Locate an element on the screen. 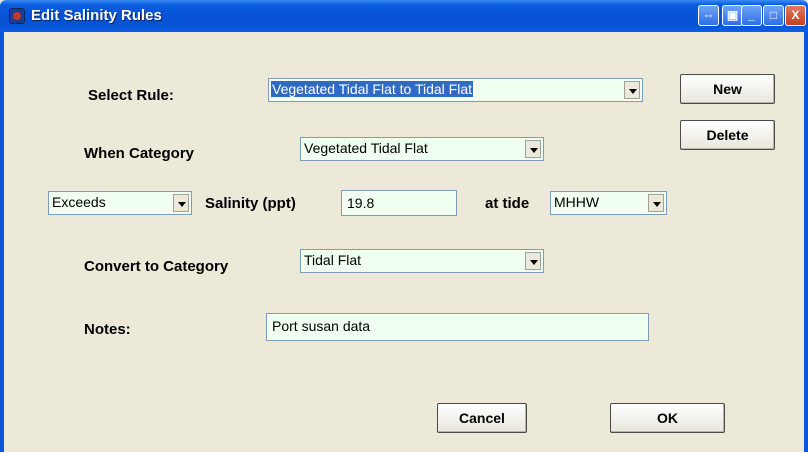 Image resolution: width=808 pixels, height=452 pixels. salinity-label: Salinity (ppt) is located at coordinates (250, 203).